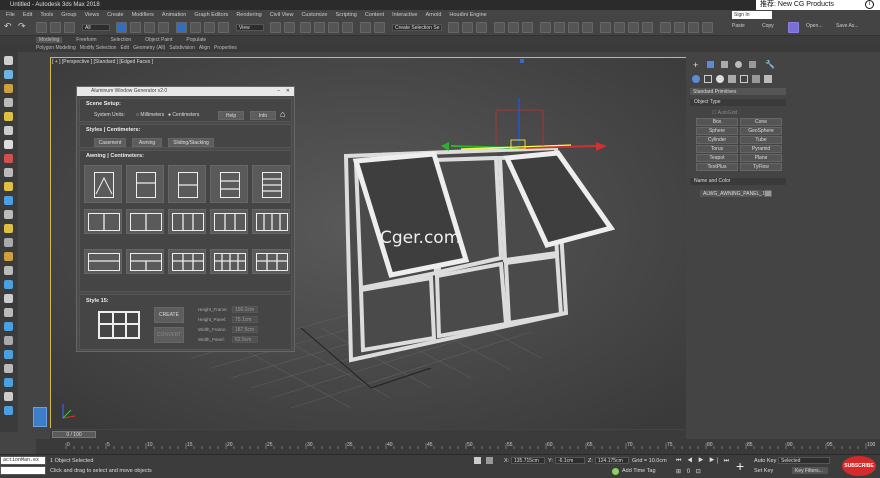 The width and height of the screenshot is (880, 478). Describe the element at coordinates (314, 15) in the screenshot. I see `menu-item: Customize` at that location.